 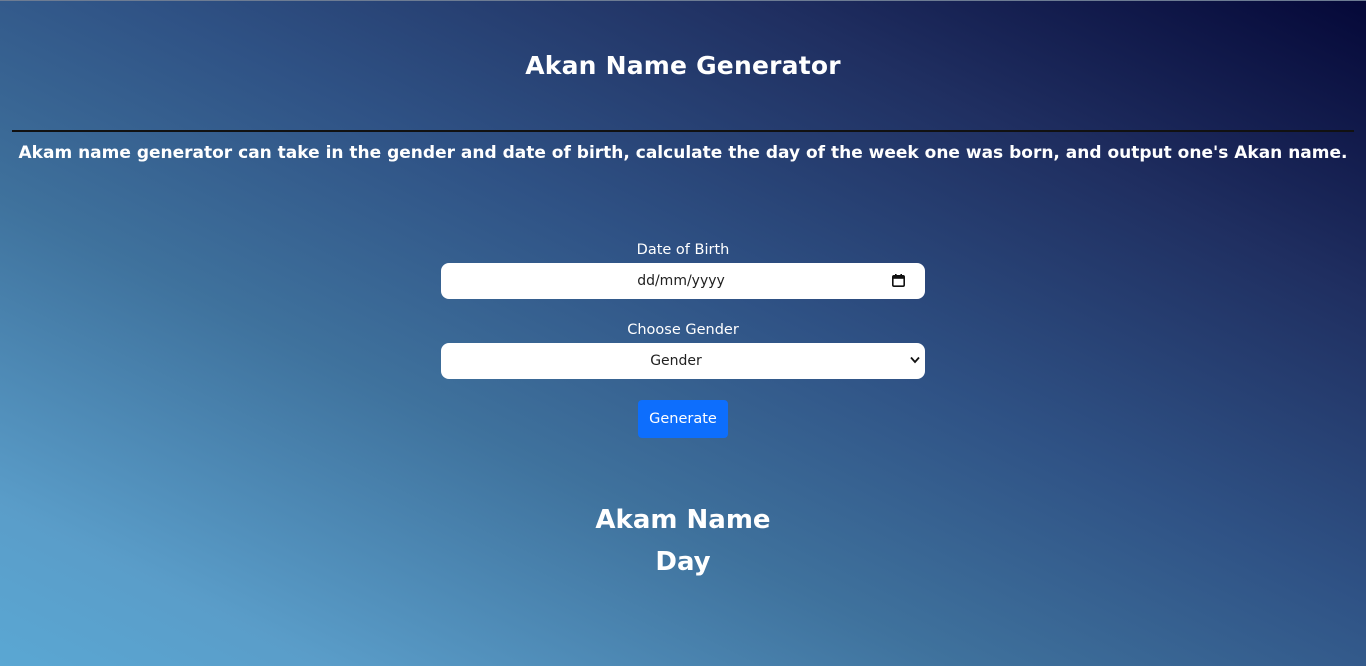 I want to click on dob-placeholder: dd/mm/yyyy, so click(x=681, y=281).